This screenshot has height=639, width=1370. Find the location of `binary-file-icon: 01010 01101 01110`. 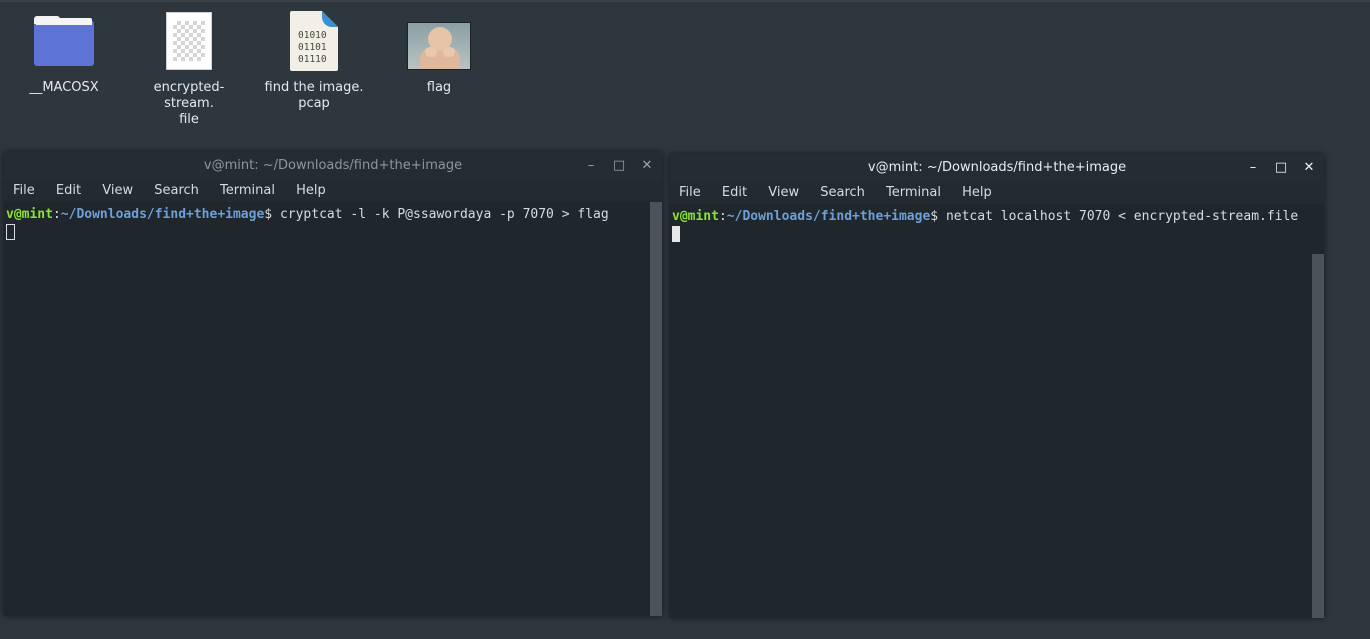

binary-file-icon: 01010 01101 01110 is located at coordinates (314, 42).